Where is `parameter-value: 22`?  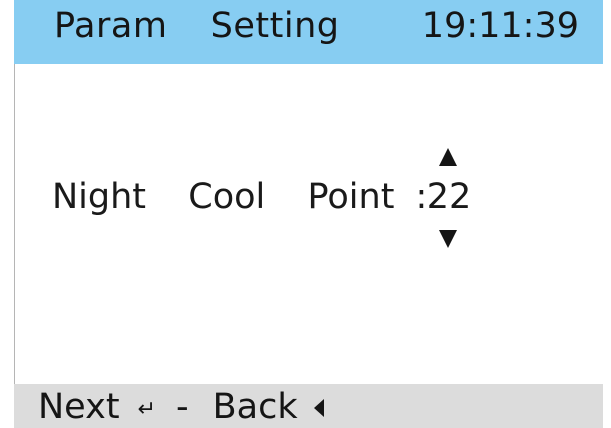 parameter-value: 22 is located at coordinates (449, 197).